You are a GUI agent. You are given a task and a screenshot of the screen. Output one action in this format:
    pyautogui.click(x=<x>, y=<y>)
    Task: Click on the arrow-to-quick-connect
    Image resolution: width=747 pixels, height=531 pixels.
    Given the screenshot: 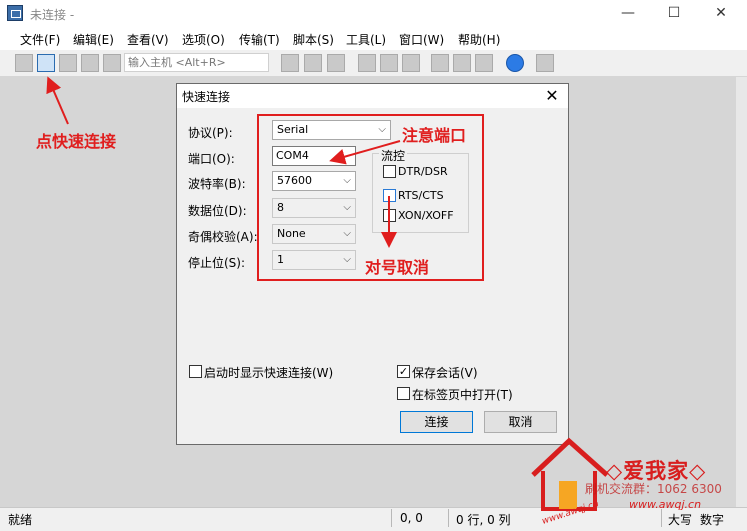 What is the action you would take?
    pyautogui.click(x=57, y=100)
    